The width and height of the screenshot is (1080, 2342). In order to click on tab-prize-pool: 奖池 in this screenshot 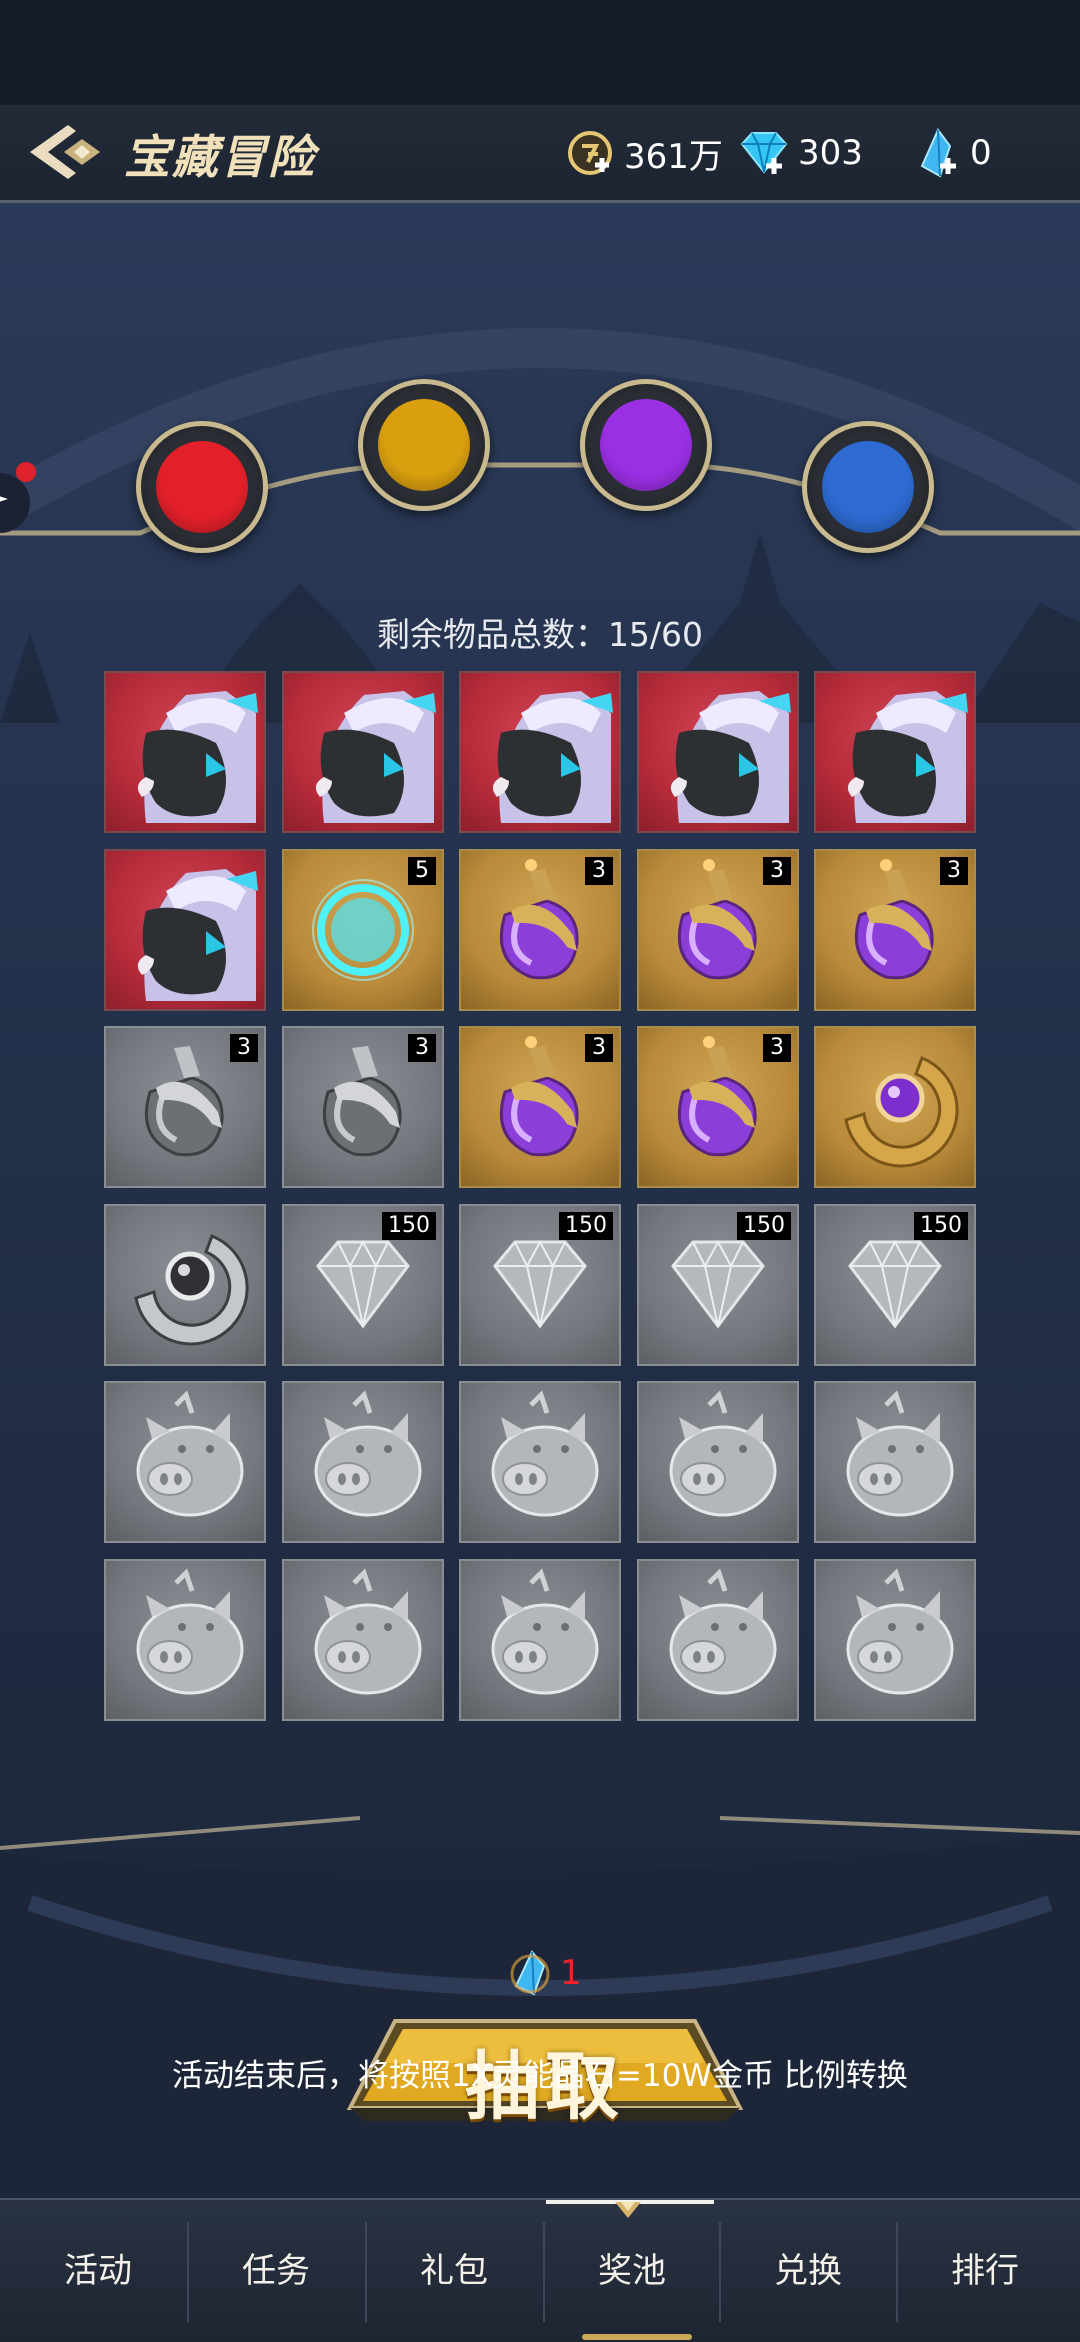, I will do `click(632, 2271)`.